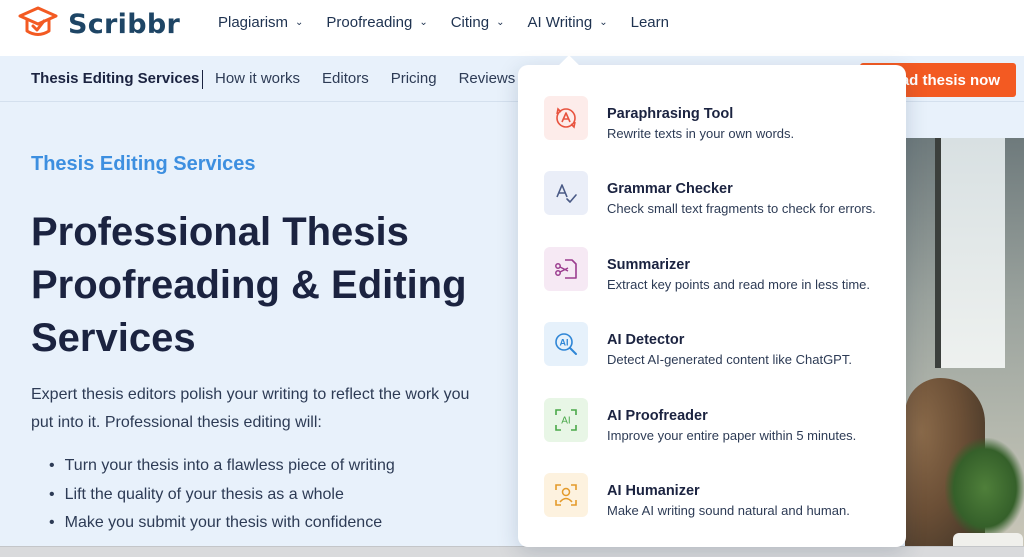 The height and width of the screenshot is (557, 1024). Describe the element at coordinates (950, 80) in the screenshot. I see `upload-thesis-button-label: ad thesis now` at that location.